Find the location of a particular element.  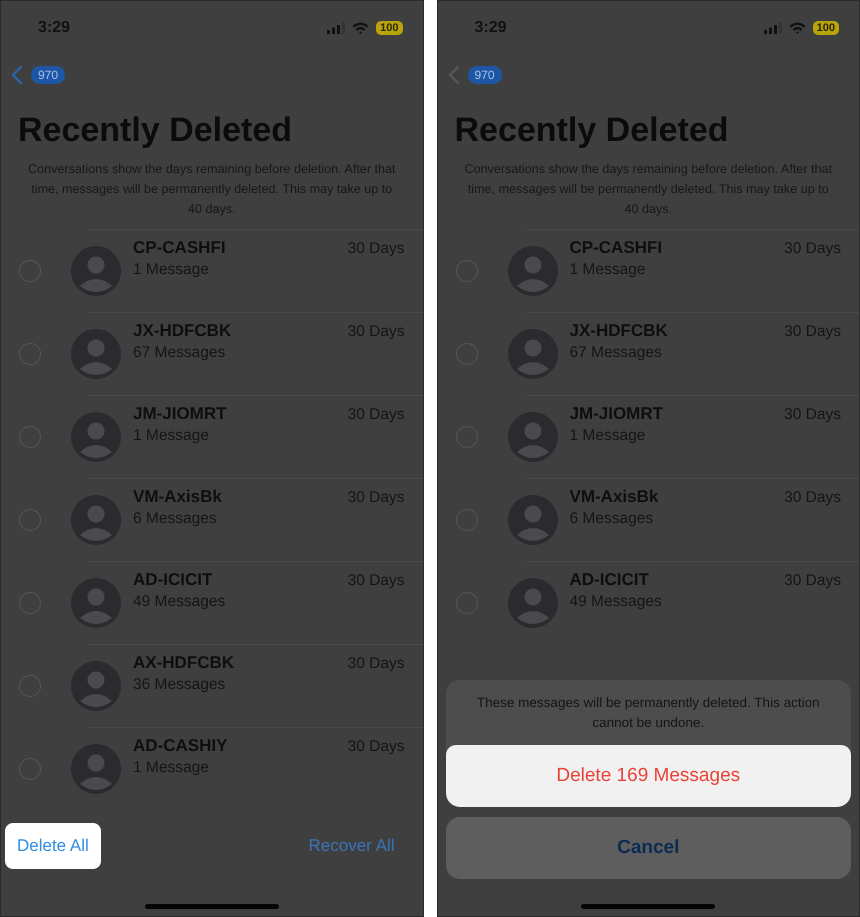

delete-messages-button: Delete 169 Messages is located at coordinates (648, 776).